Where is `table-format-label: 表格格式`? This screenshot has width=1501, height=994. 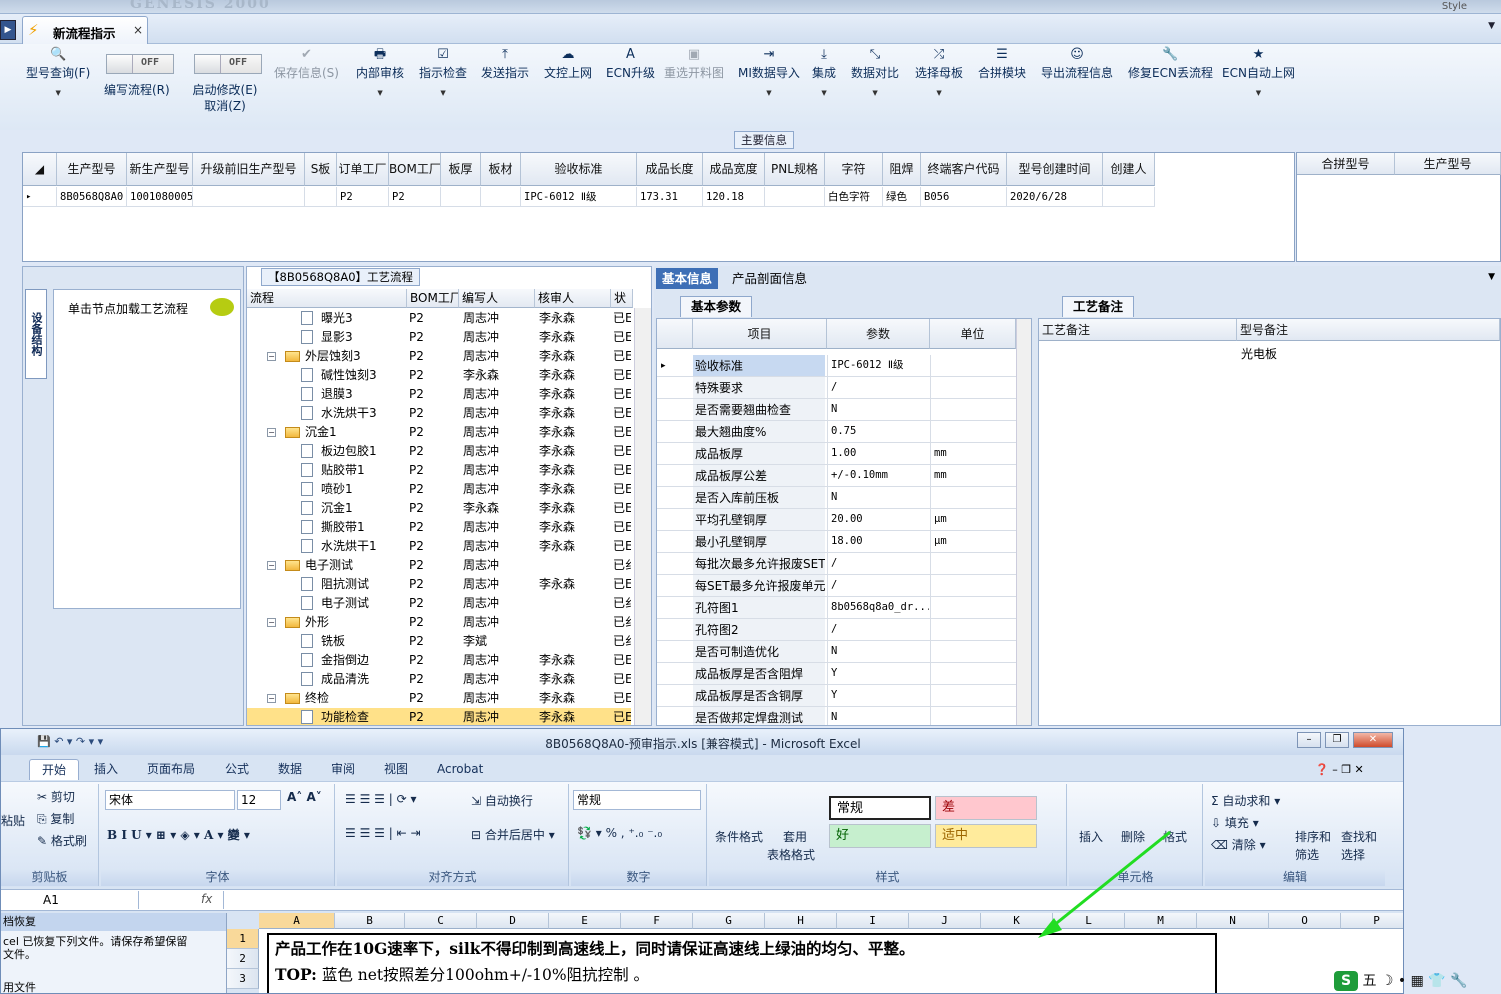 table-format-label: 表格格式 is located at coordinates (791, 854).